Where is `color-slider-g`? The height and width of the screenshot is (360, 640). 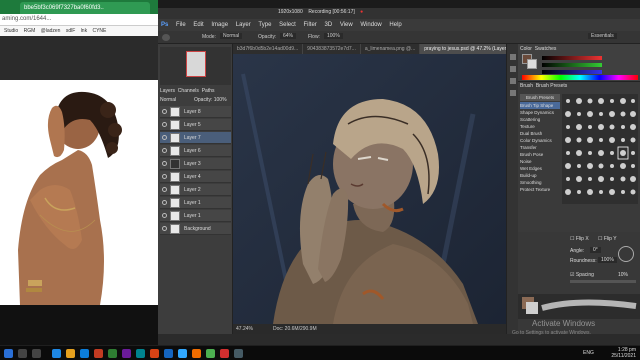
color-slider-g is located at coordinates (572, 65).